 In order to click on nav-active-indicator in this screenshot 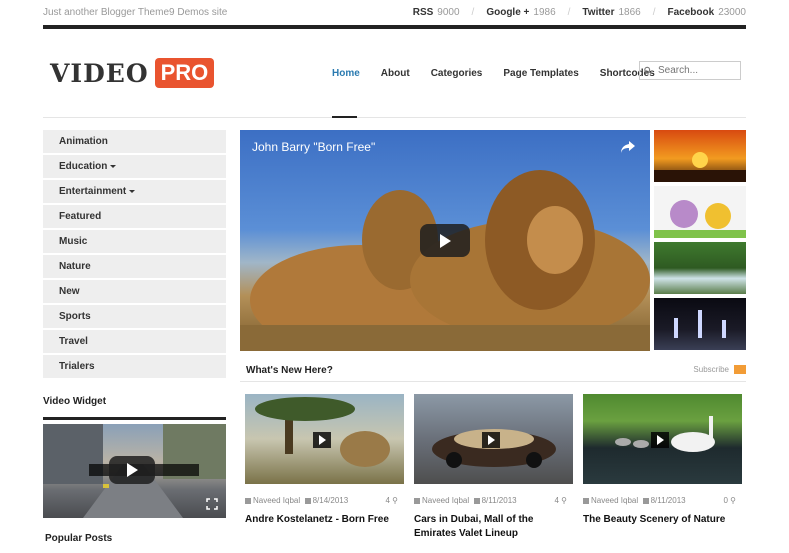, I will do `click(344, 117)`.